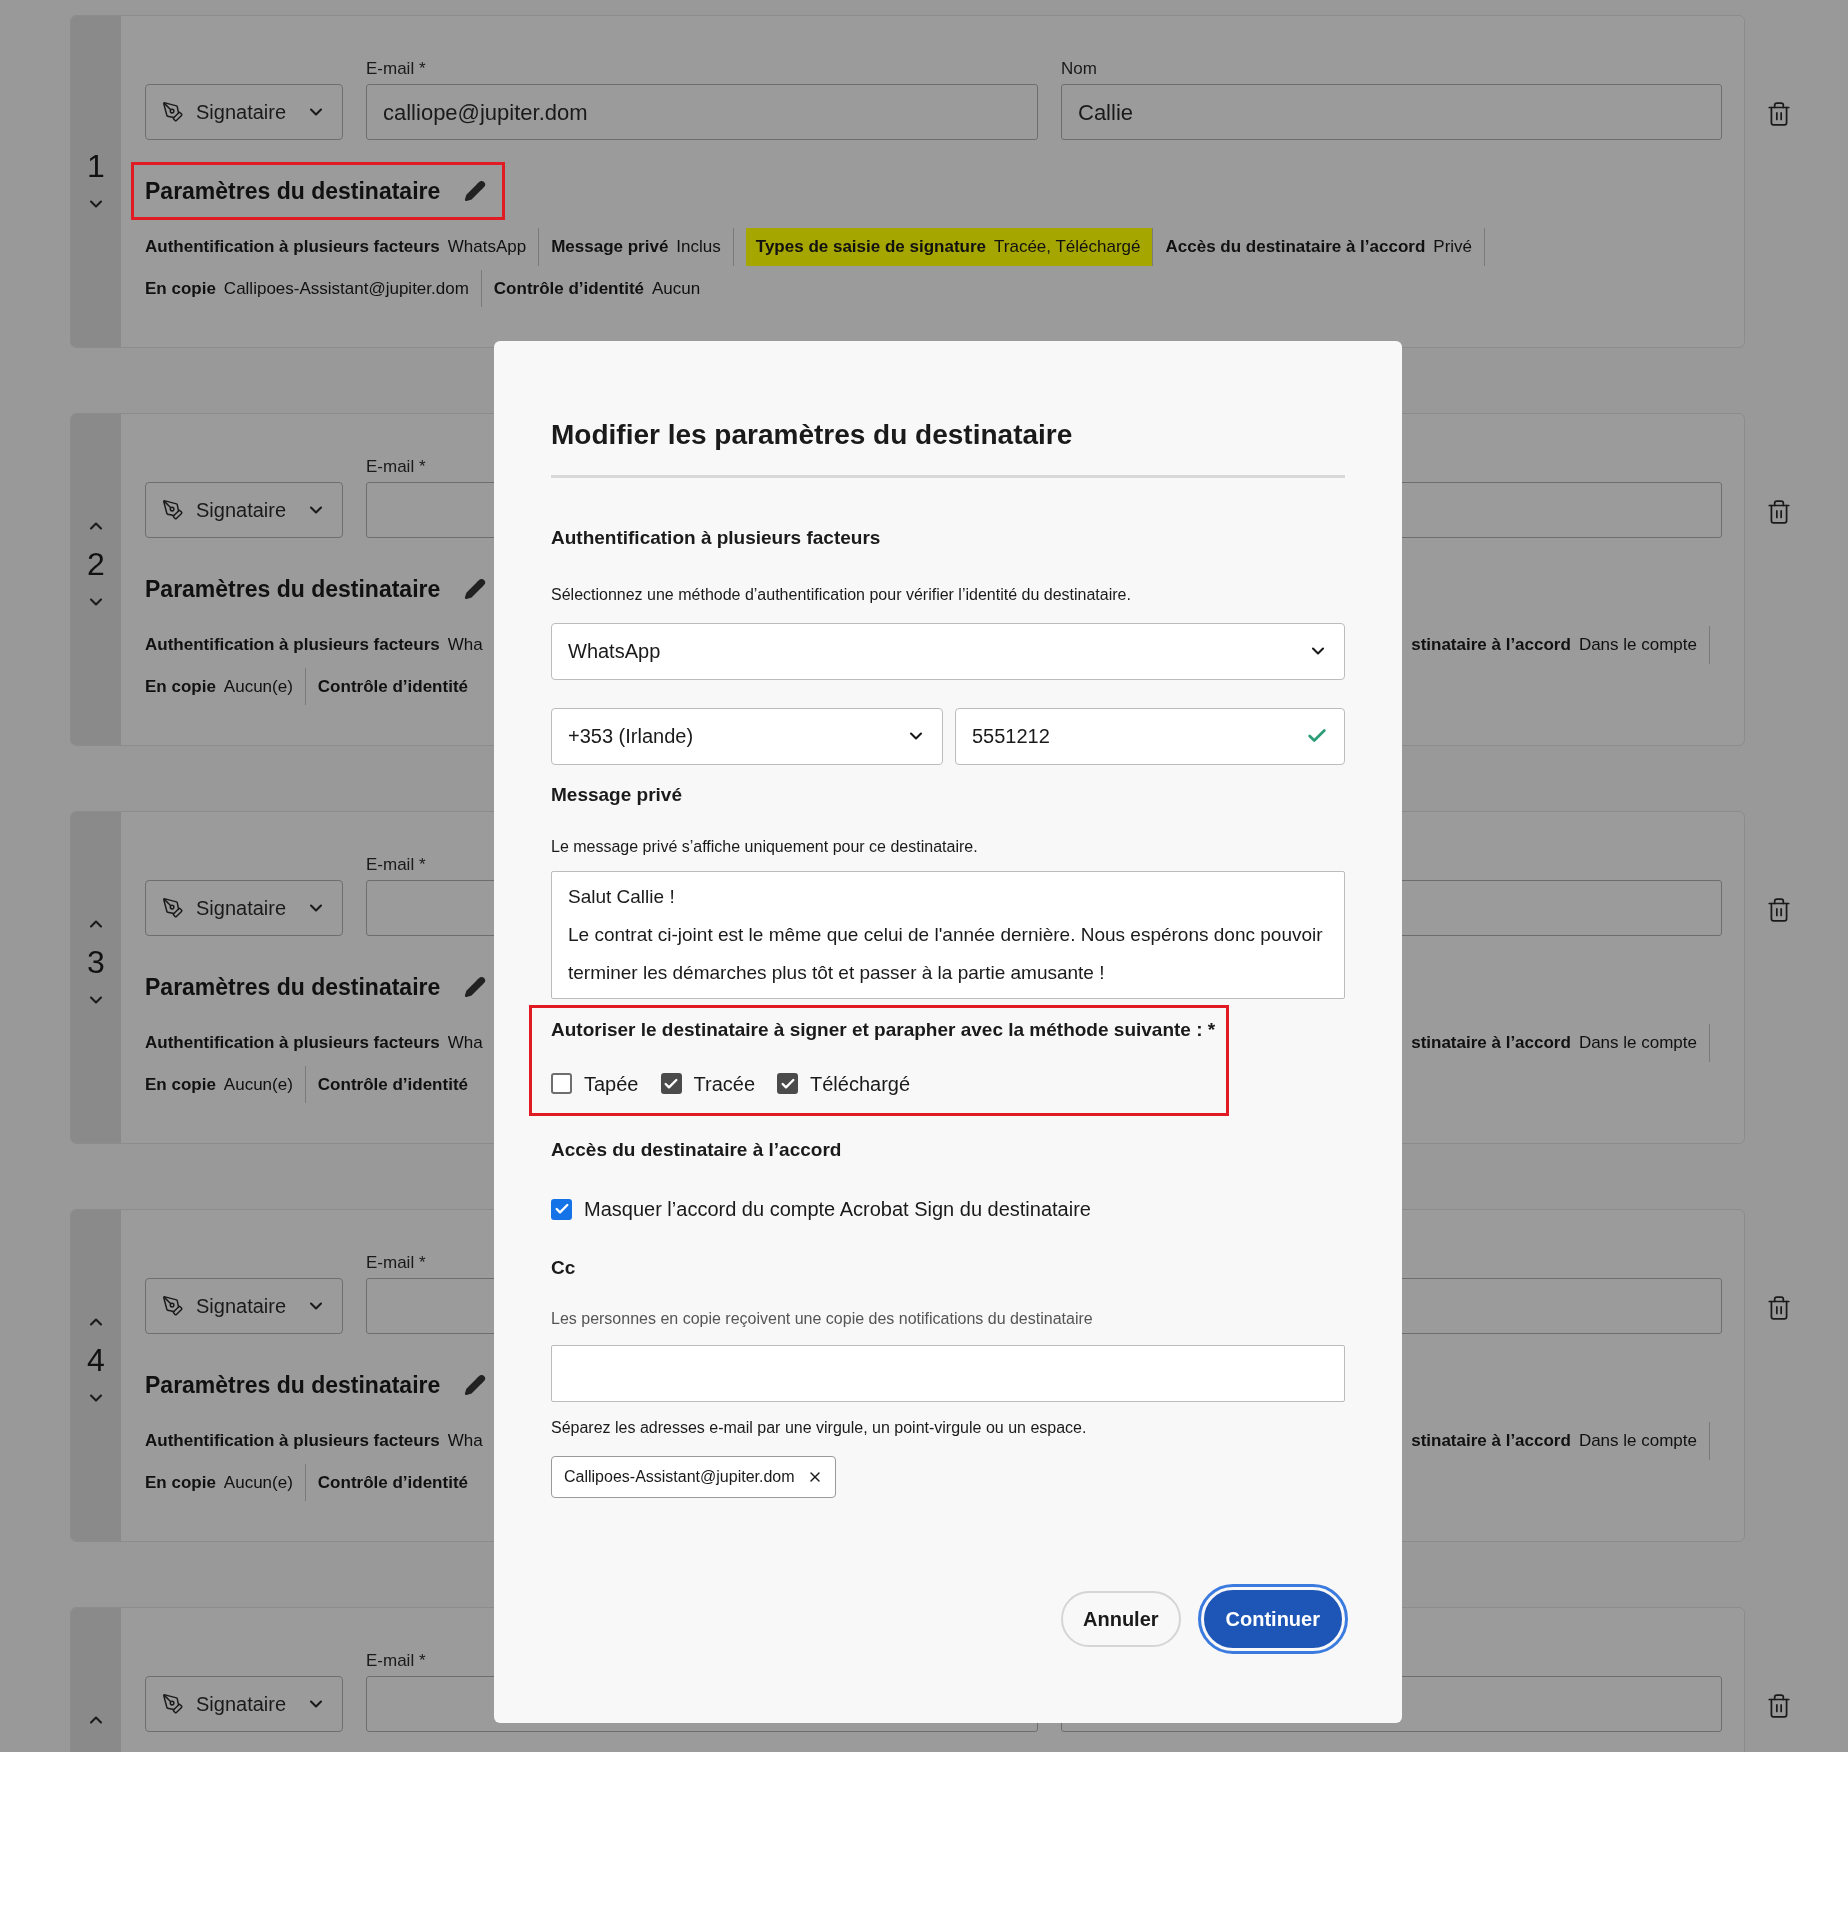  I want to click on checkbox-label: Tracée, so click(724, 1084).